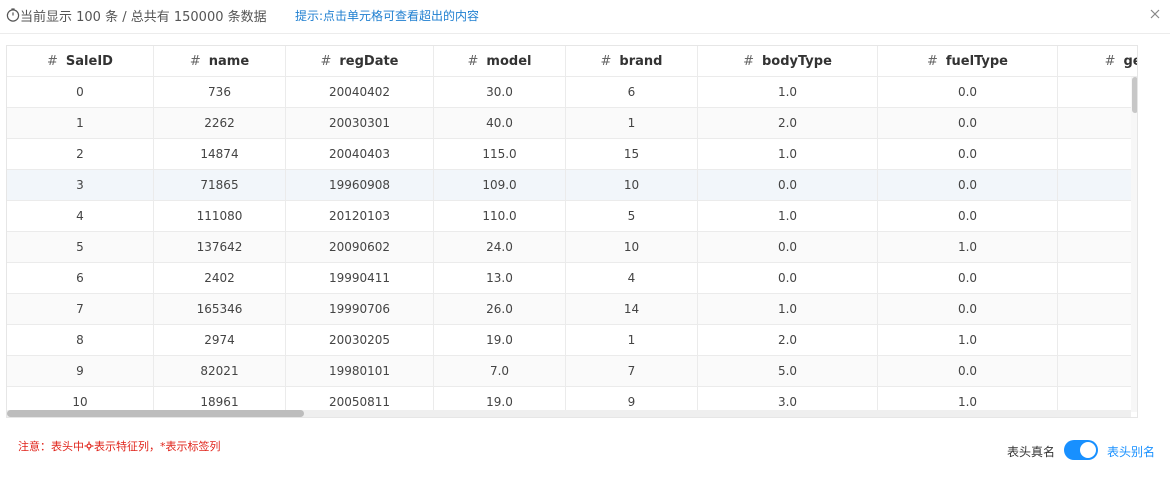  Describe the element at coordinates (155, 413) in the screenshot. I see `horizontal-scrollbar-thumb` at that location.